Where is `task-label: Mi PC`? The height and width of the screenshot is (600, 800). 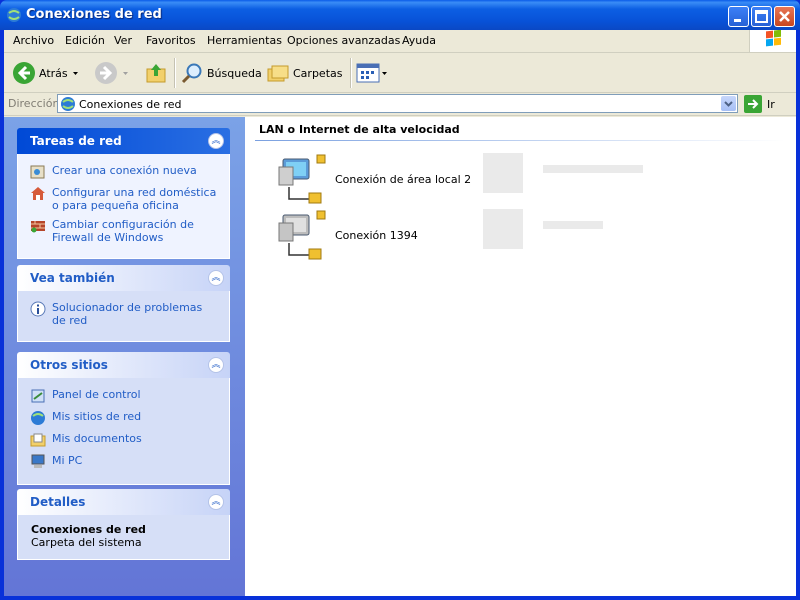 task-label: Mi PC is located at coordinates (67, 460).